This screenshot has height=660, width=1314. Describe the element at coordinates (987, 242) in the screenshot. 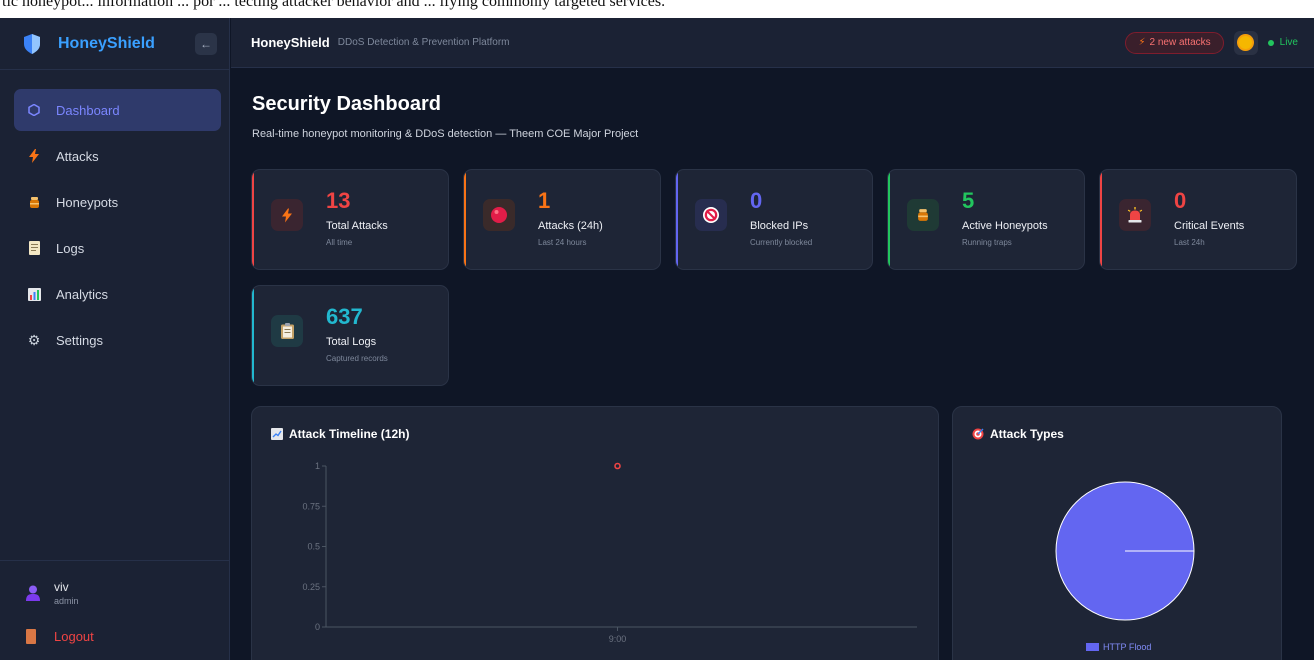

I see `stat-caption: Running traps` at that location.